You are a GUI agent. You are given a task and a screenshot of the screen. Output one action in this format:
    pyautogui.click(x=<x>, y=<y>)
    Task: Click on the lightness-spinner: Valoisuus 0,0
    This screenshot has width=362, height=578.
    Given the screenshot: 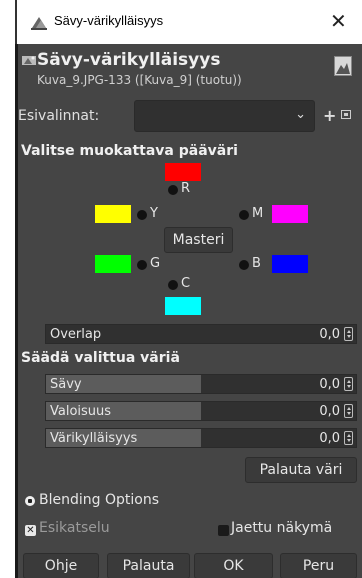 What is the action you would take?
    pyautogui.click(x=201, y=411)
    